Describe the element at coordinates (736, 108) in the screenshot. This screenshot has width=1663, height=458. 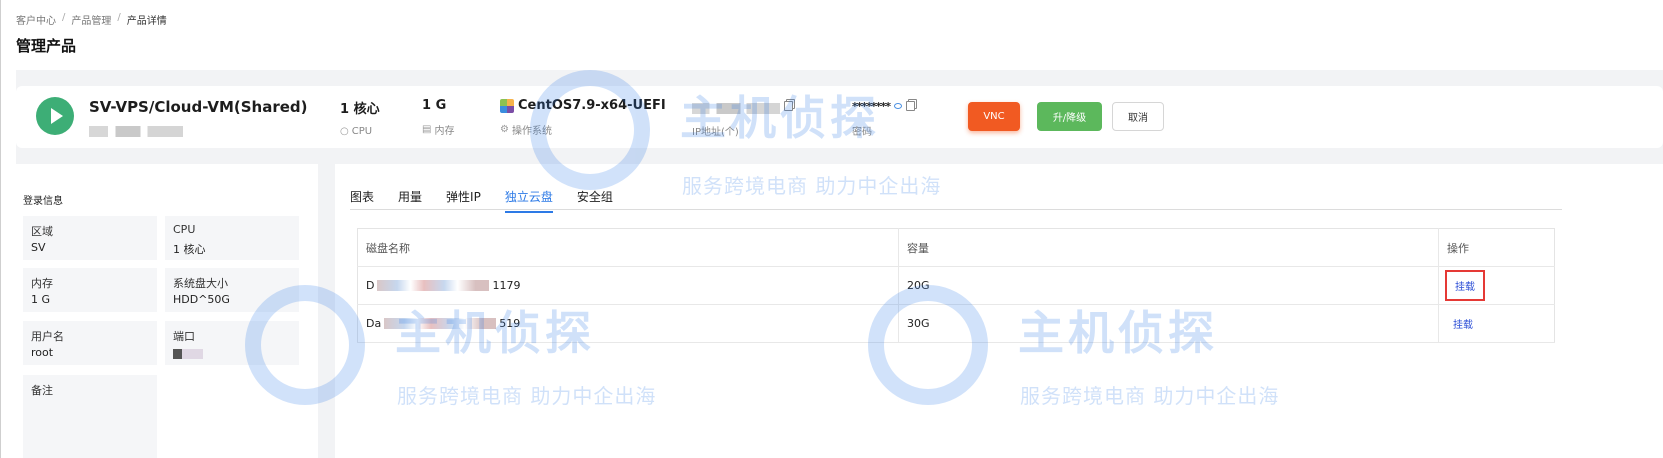
I see `redacted-ip` at that location.